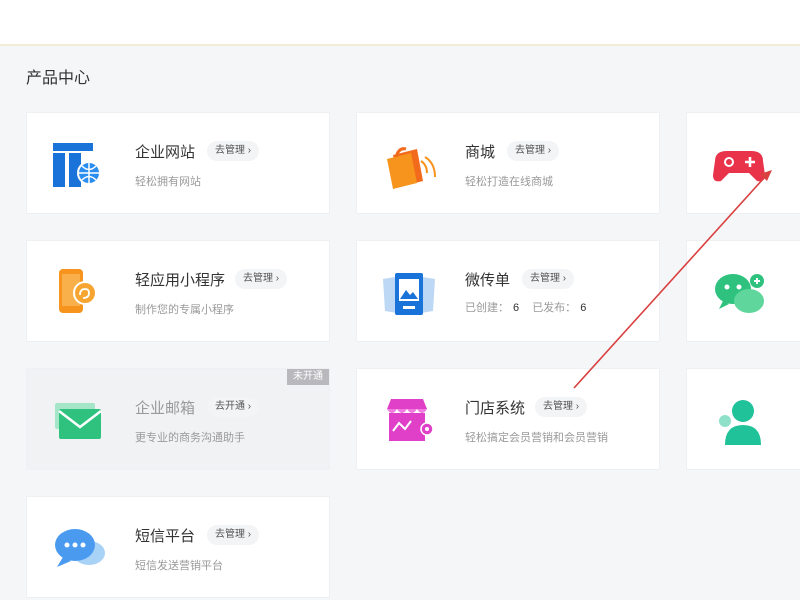 The height and width of the screenshot is (600, 800). I want to click on product-card-member, so click(743, 419).